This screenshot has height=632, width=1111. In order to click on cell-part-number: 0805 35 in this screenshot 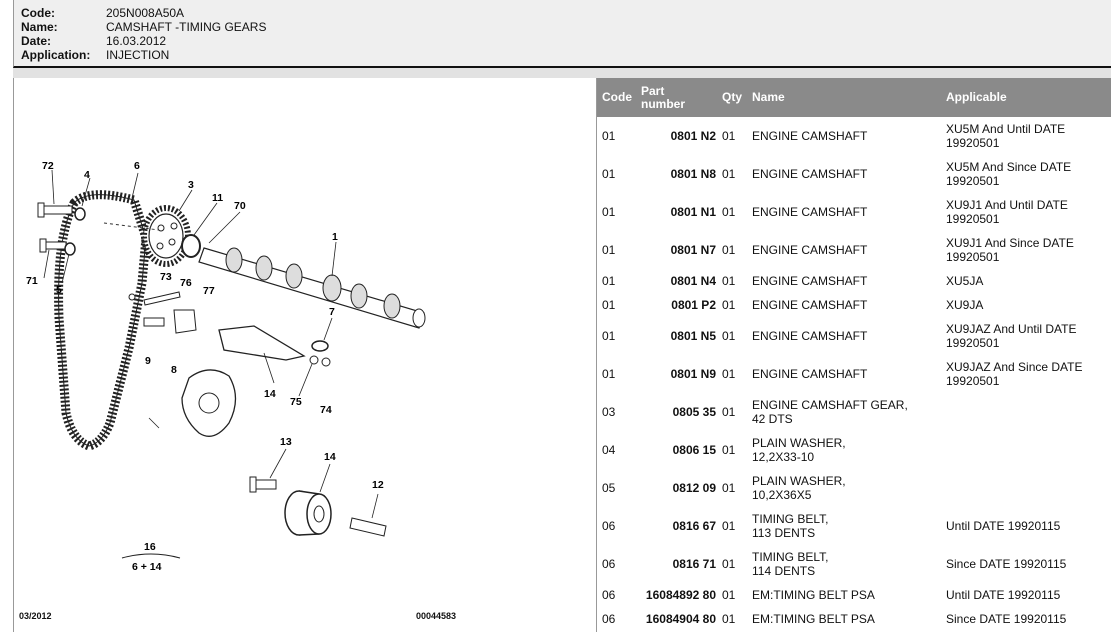, I will do `click(678, 412)`.